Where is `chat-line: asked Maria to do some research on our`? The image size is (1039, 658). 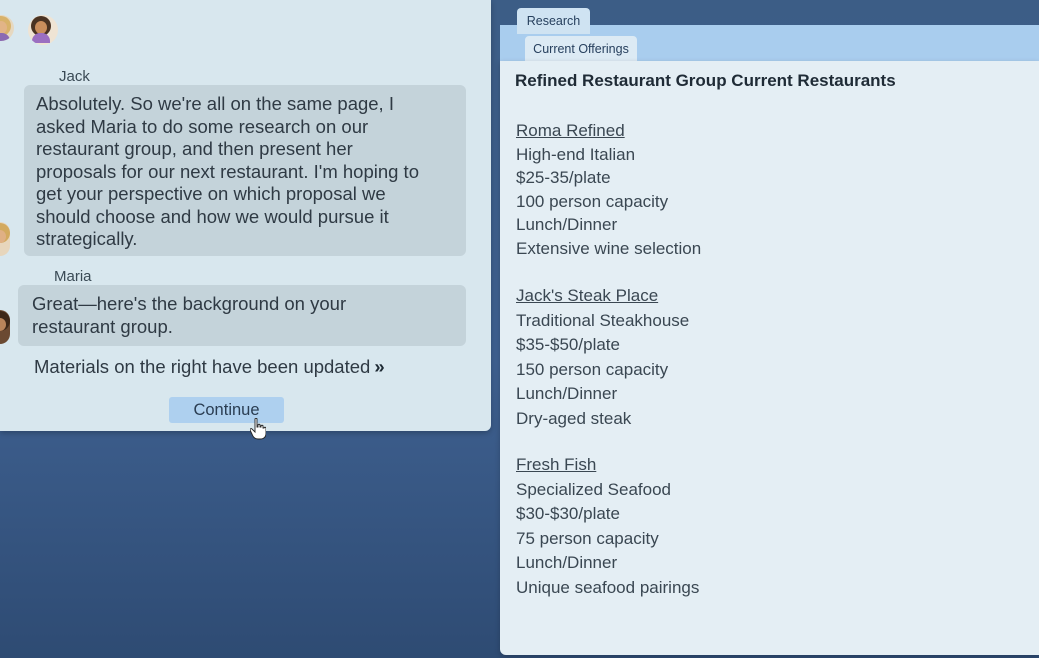
chat-line: asked Maria to do some research on our is located at coordinates (202, 126).